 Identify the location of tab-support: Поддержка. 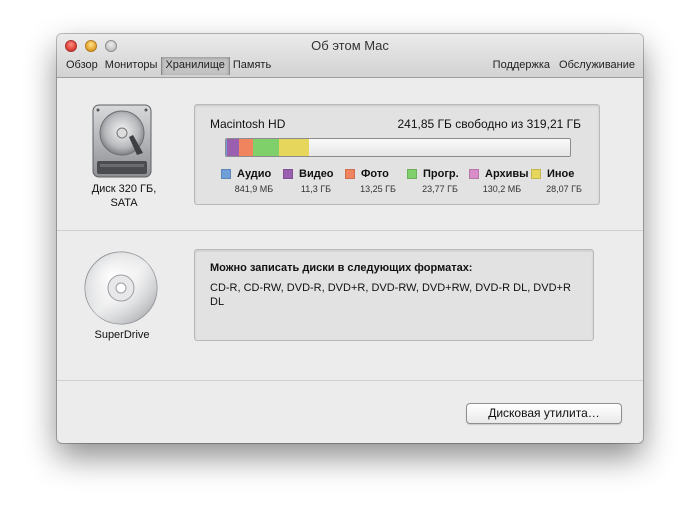
(521, 66).